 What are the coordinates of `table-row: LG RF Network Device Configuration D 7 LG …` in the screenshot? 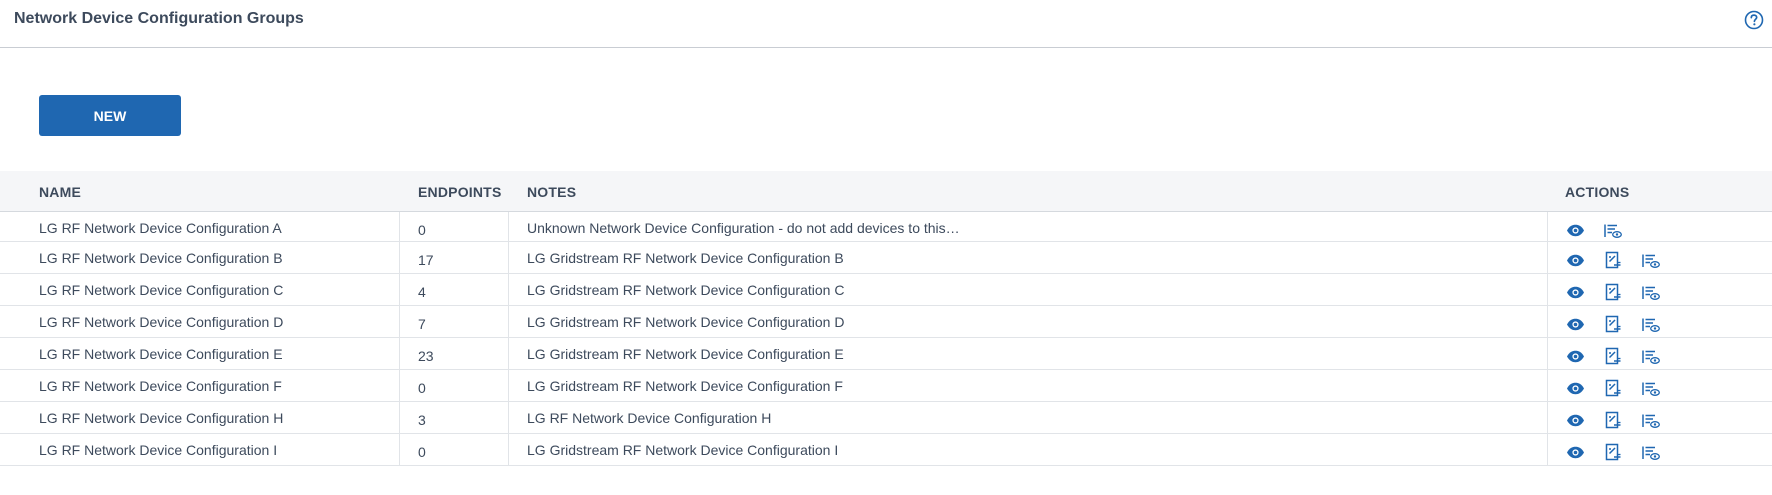 It's located at (886, 322).